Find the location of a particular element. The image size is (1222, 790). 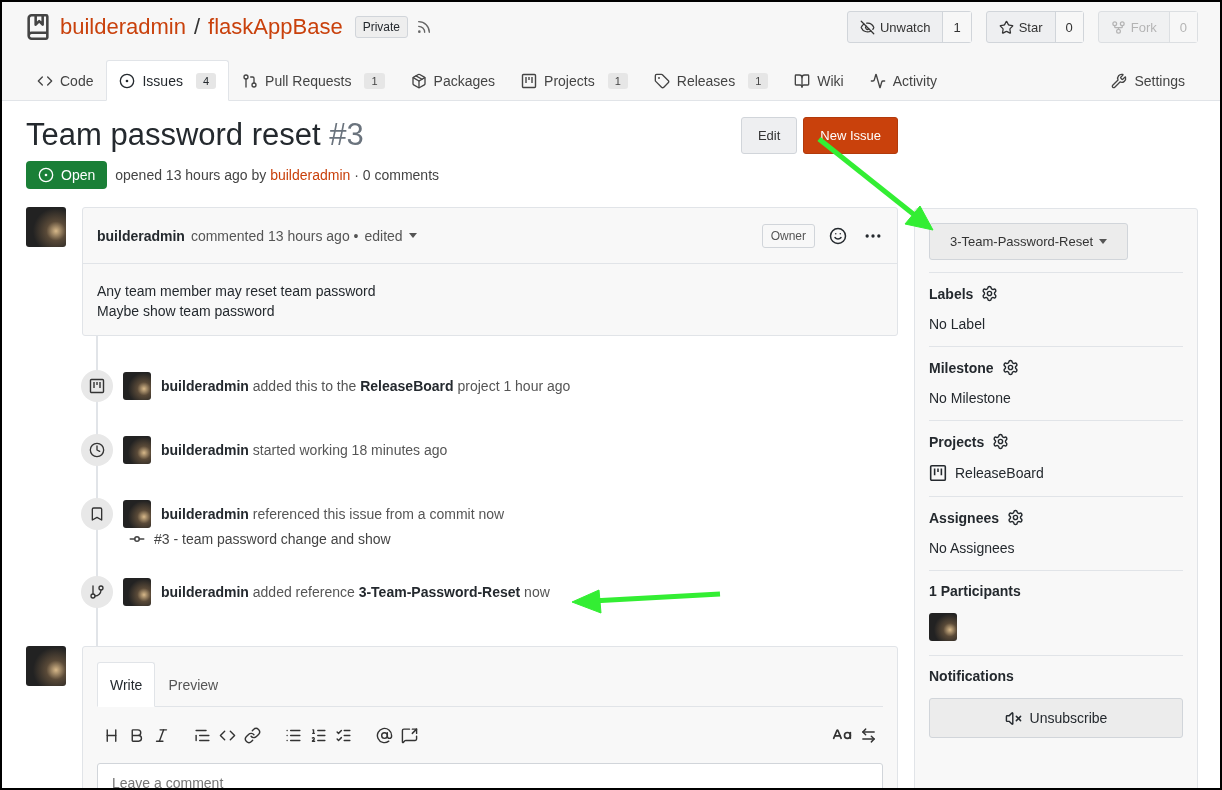

timeline-event: builderadmin referenced this issue from a commit now is located at coordinates (333, 514).